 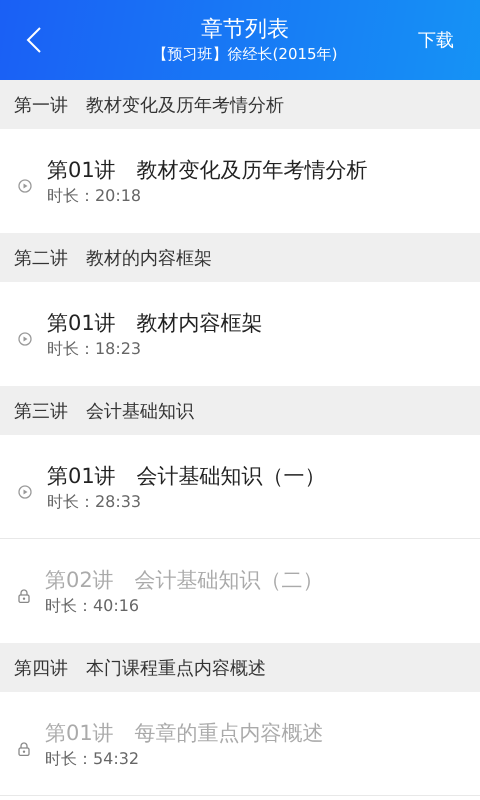 I want to click on lesson-duration: 时长：28:33, so click(x=94, y=501).